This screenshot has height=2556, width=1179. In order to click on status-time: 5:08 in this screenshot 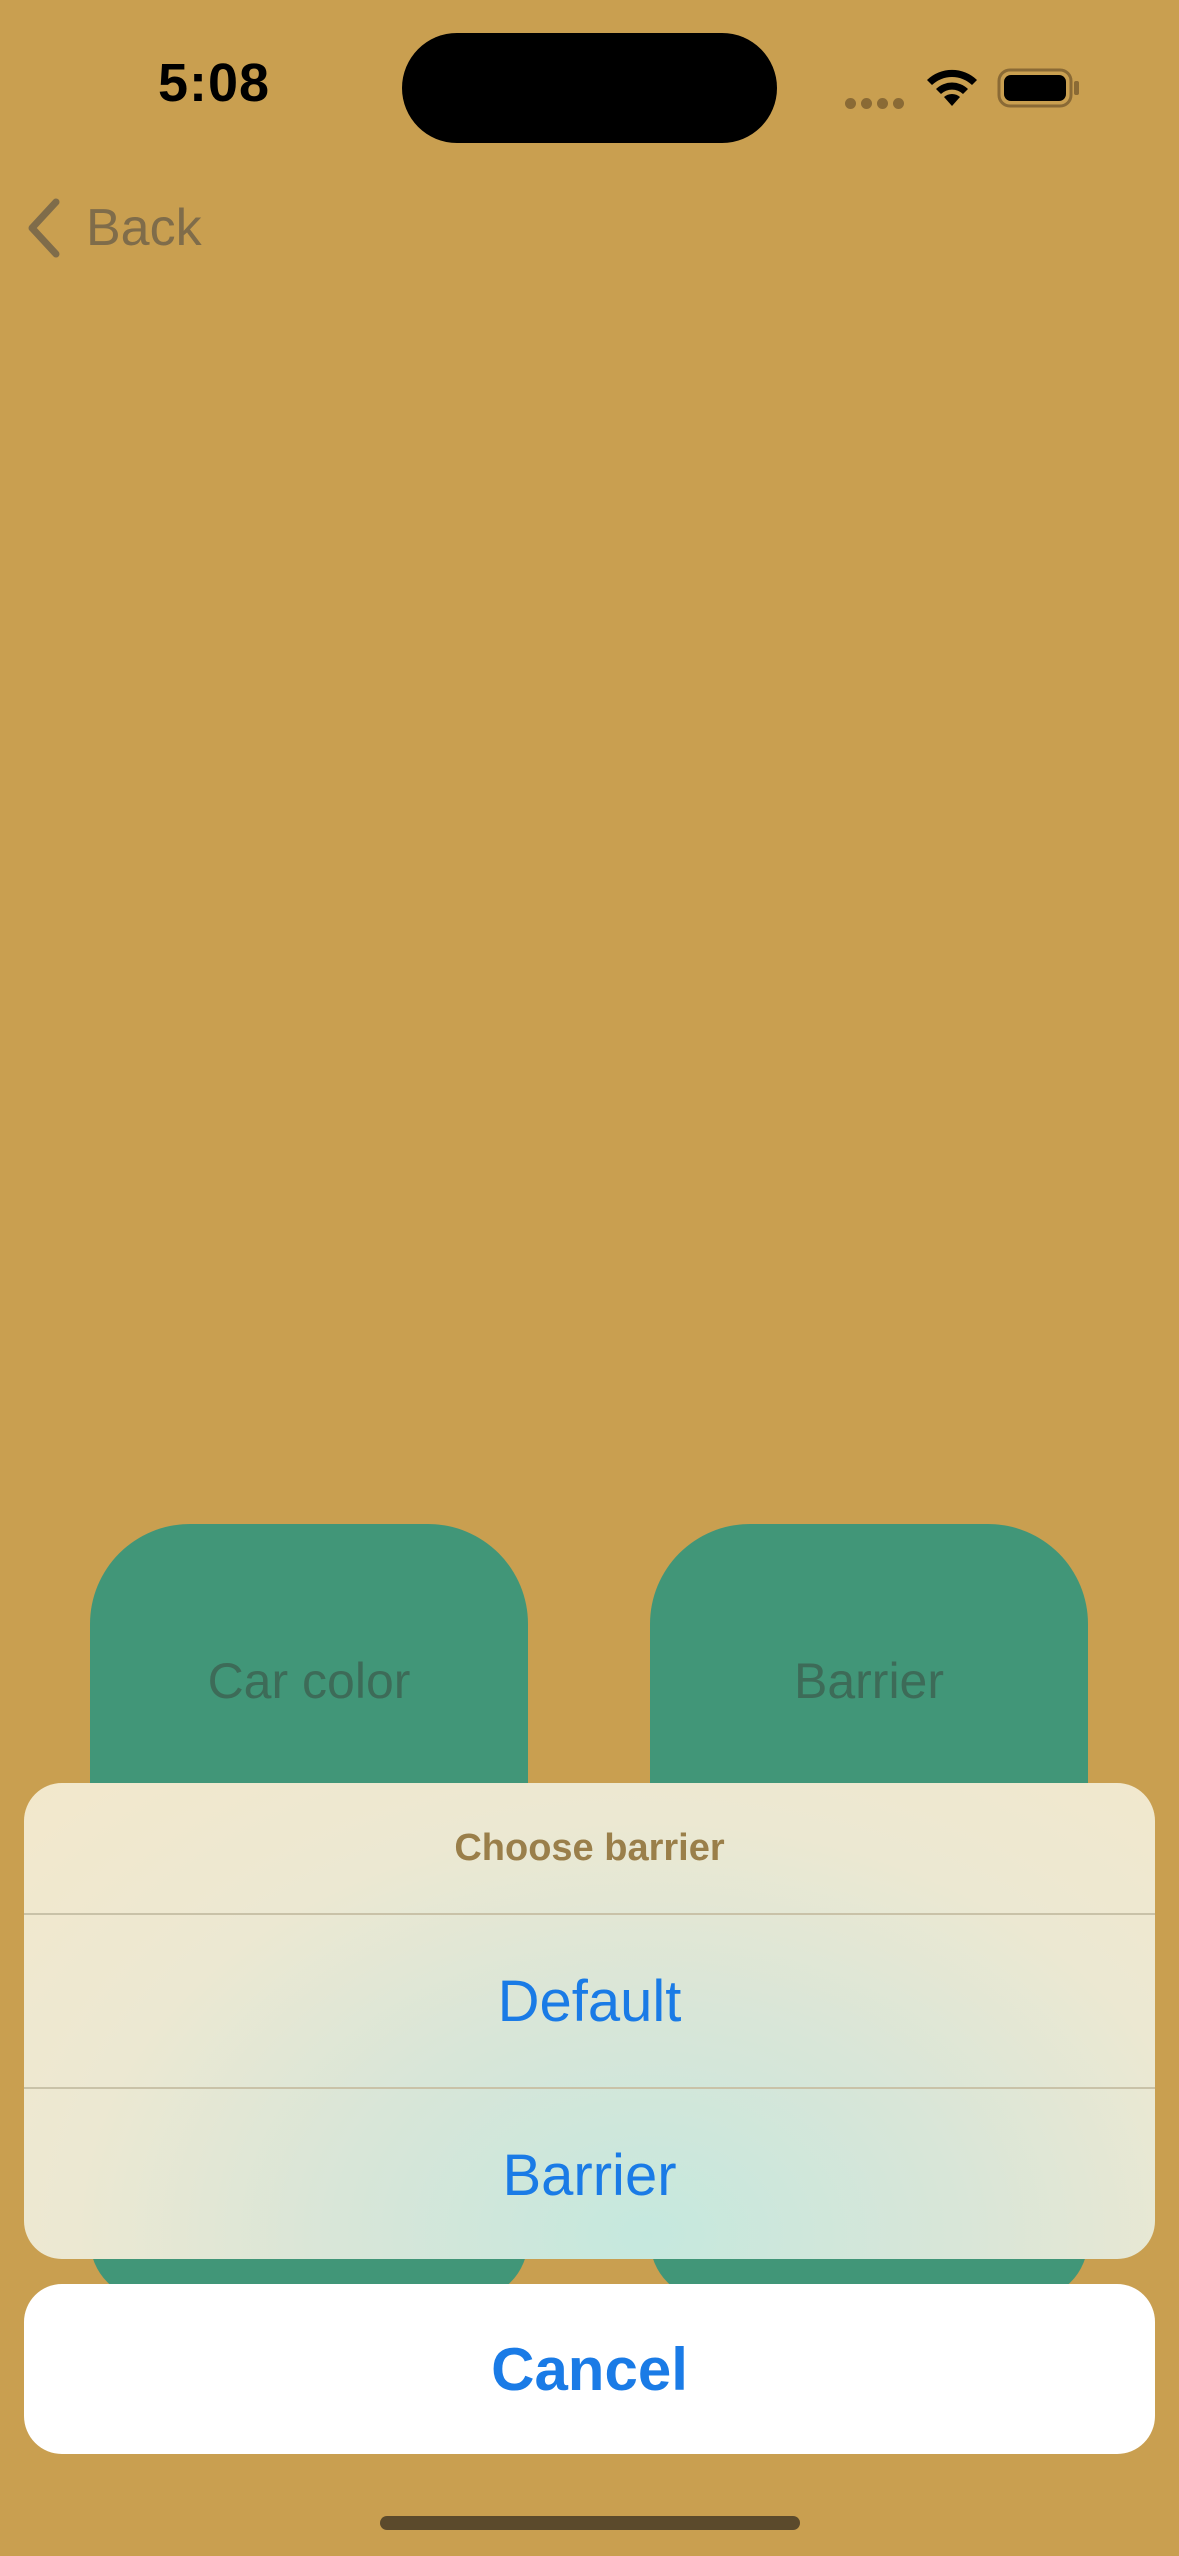, I will do `click(214, 83)`.